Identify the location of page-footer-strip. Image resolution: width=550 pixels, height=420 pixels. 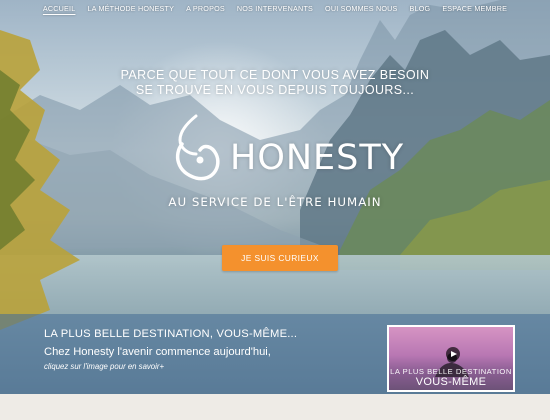
(275, 407).